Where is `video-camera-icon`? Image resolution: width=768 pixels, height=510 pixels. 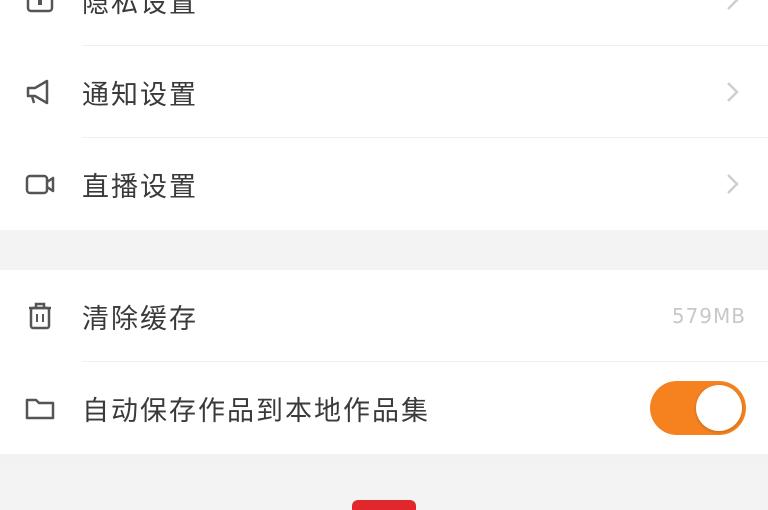 video-camera-icon is located at coordinates (40, 184).